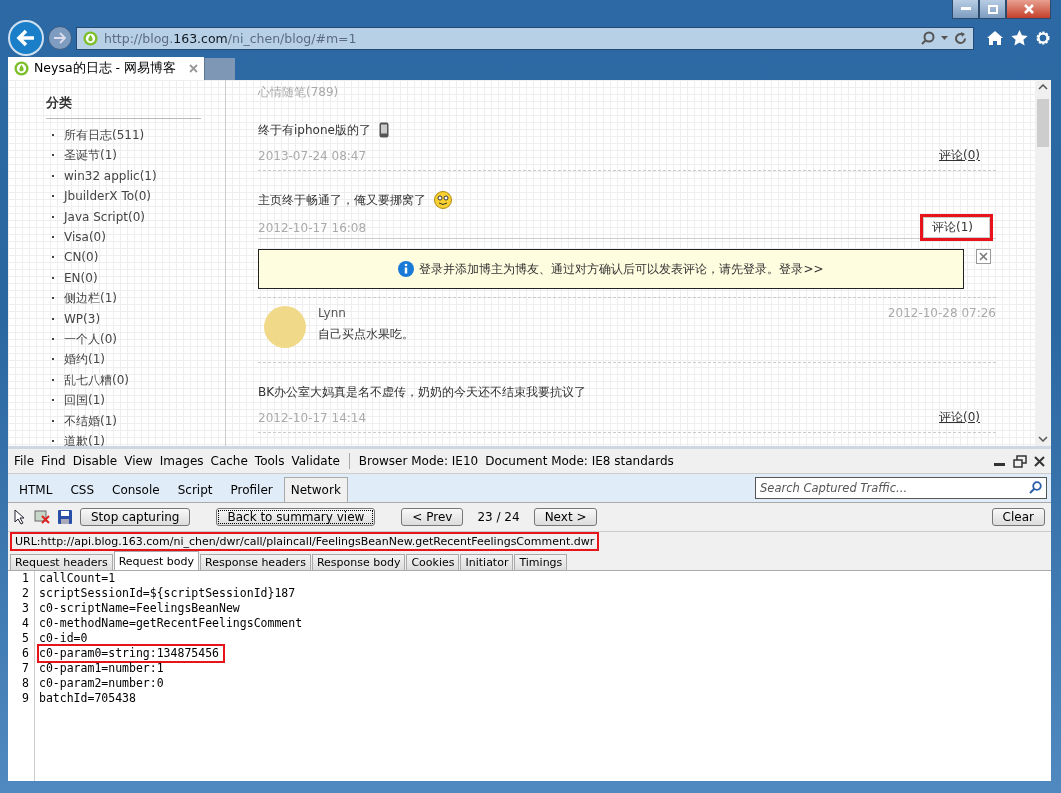 The width and height of the screenshot is (1061, 793). Describe the element at coordinates (944, 38) in the screenshot. I see `dropdown-caret-icon` at that location.